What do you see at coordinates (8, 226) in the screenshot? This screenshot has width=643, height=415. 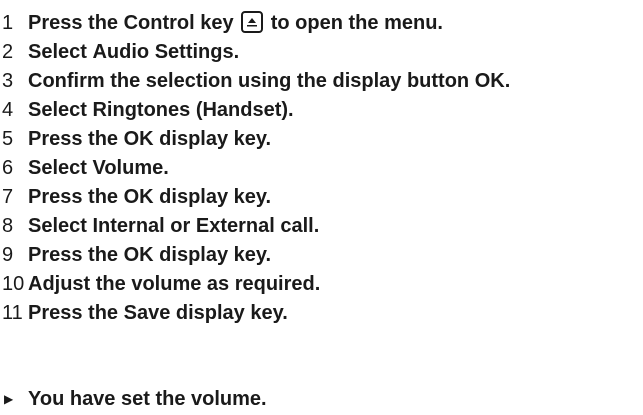 I see `step-number: 8` at bounding box center [8, 226].